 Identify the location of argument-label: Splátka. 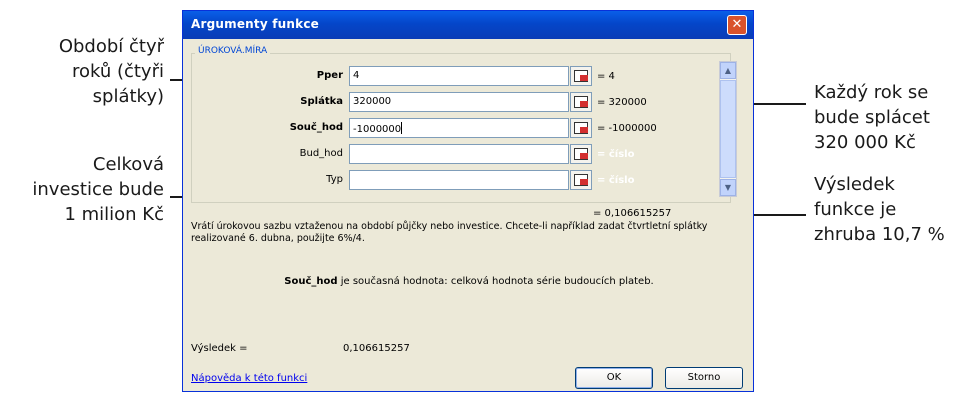
(321, 101).